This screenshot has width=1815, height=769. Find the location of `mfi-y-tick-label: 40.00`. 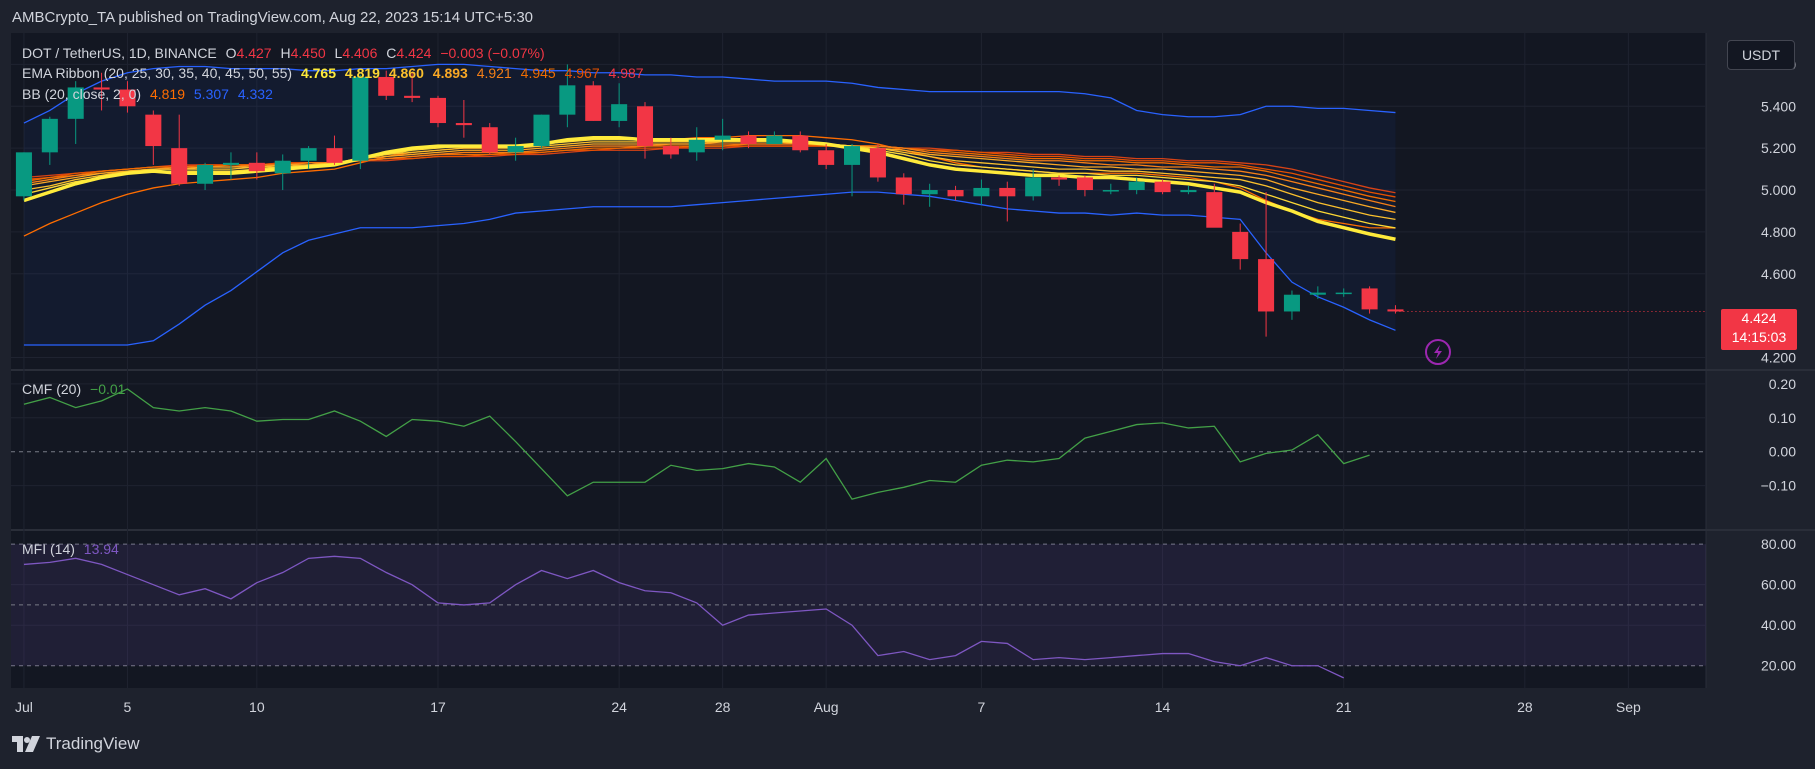

mfi-y-tick-label: 40.00 is located at coordinates (1778, 625).